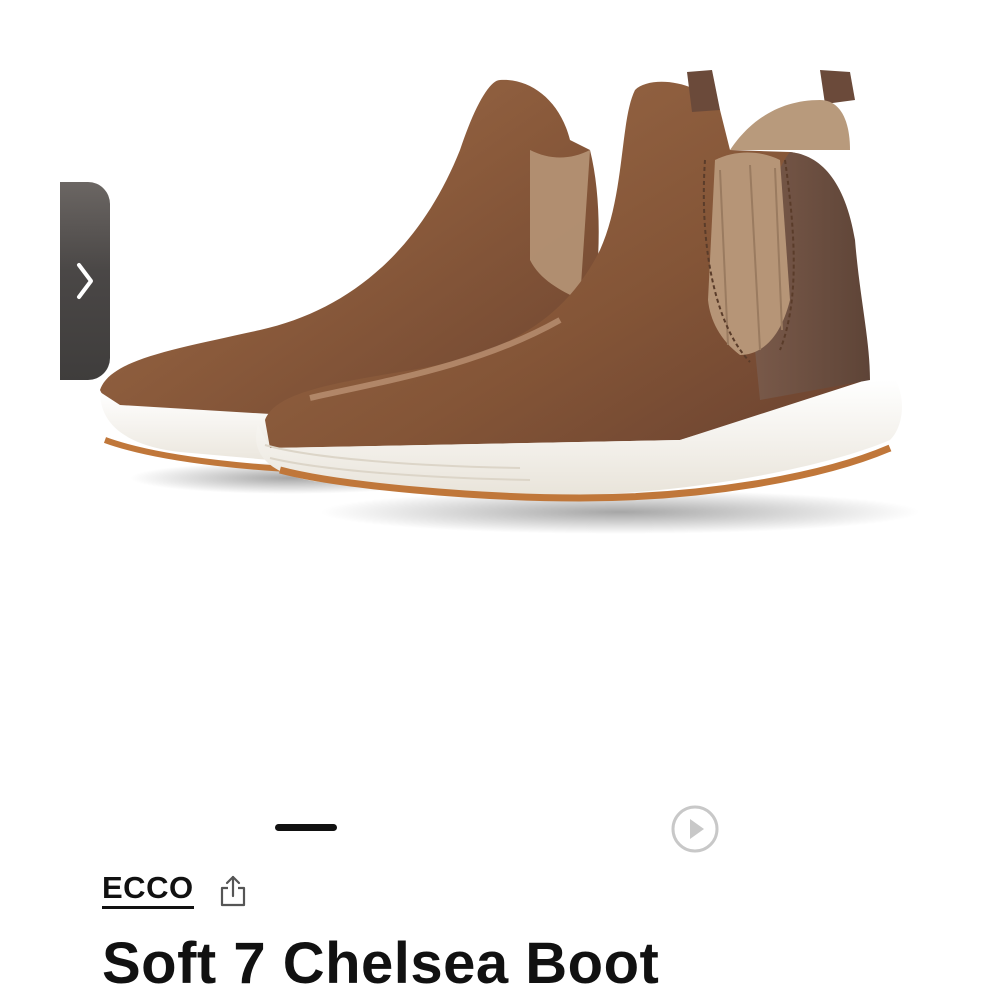 The height and width of the screenshot is (1000, 1000). Describe the element at coordinates (381, 963) in the screenshot. I see `product-title: Soft 7 Chelsea Boot` at that location.